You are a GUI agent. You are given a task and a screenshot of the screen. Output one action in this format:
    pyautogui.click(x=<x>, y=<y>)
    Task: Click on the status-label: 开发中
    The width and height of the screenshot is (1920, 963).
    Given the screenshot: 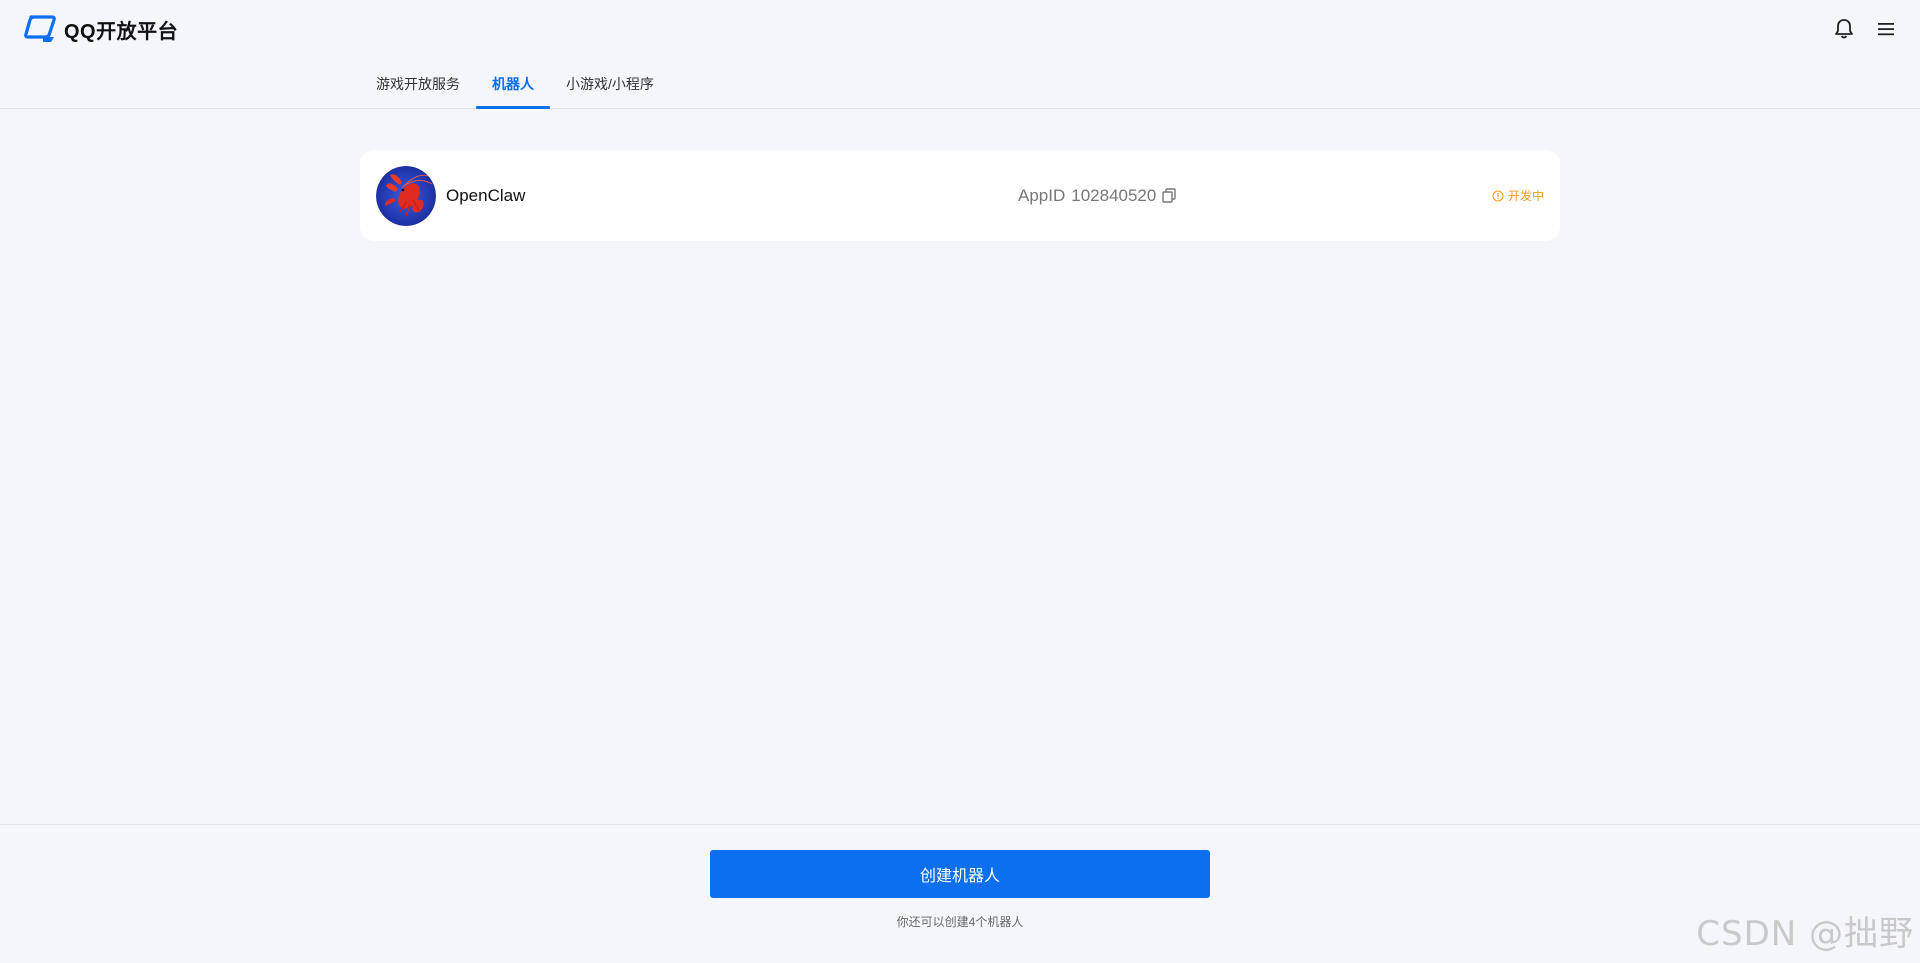 What is the action you would take?
    pyautogui.click(x=1525, y=196)
    